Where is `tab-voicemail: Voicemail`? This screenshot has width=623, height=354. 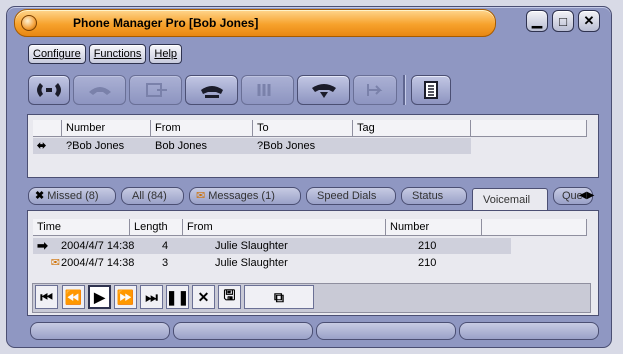 tab-voicemail: Voicemail is located at coordinates (510, 199).